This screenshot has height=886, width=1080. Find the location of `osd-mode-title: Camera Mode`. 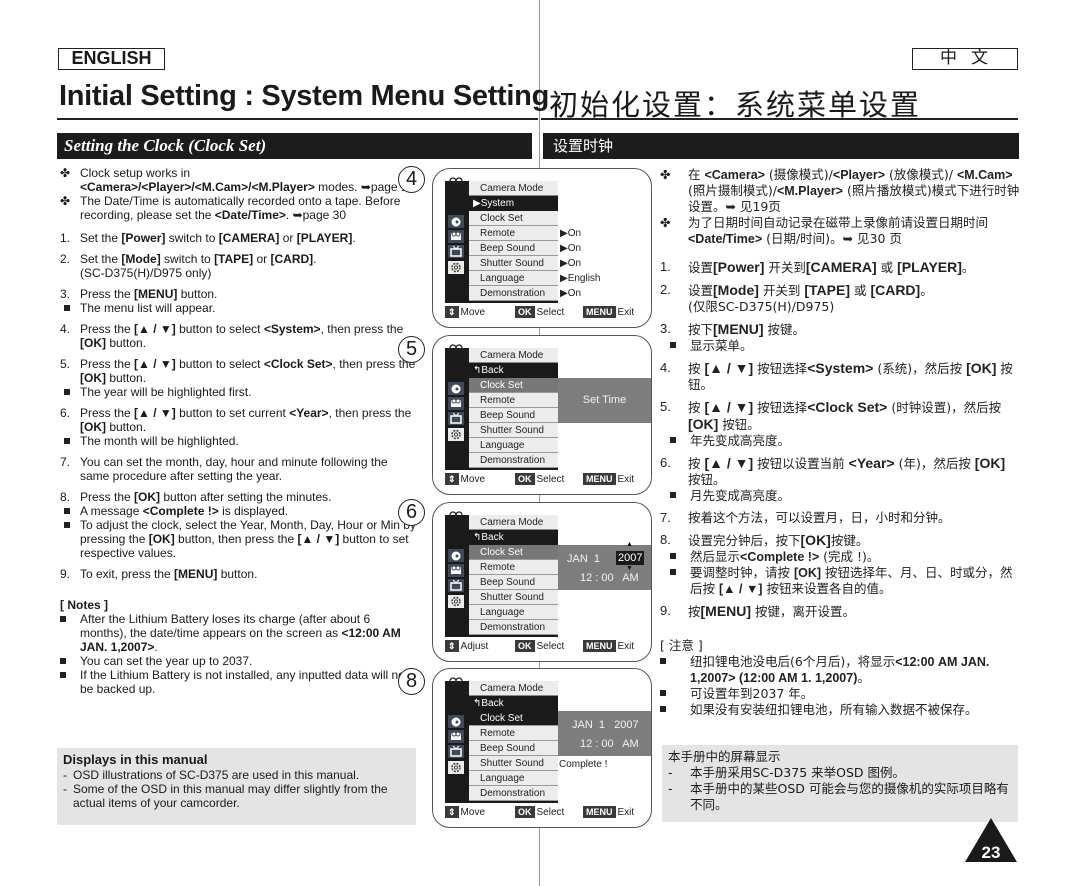

osd-mode-title: Camera Mode is located at coordinates (513, 188).